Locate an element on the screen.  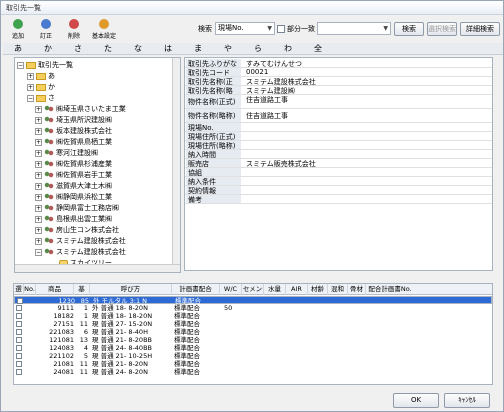
col-age: 材齢 is located at coordinates (318, 289).